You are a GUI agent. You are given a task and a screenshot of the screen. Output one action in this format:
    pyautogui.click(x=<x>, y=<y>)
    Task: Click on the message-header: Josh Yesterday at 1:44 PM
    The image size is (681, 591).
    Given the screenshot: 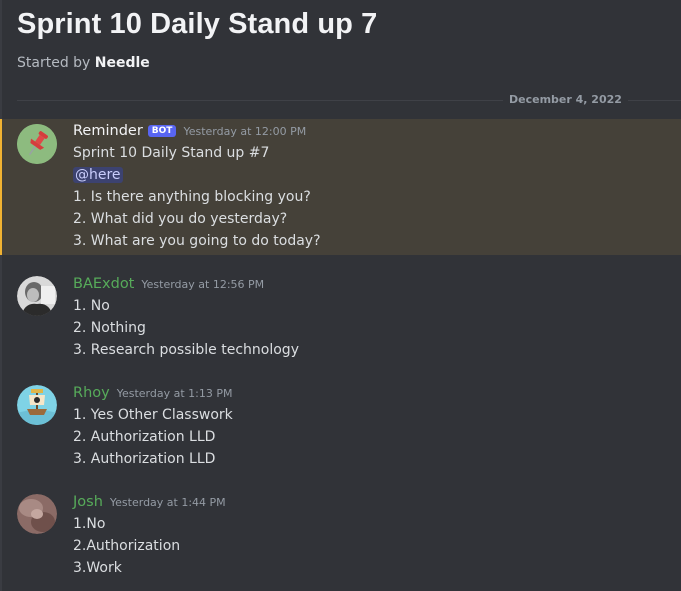 What is the action you would take?
    pyautogui.click(x=149, y=502)
    